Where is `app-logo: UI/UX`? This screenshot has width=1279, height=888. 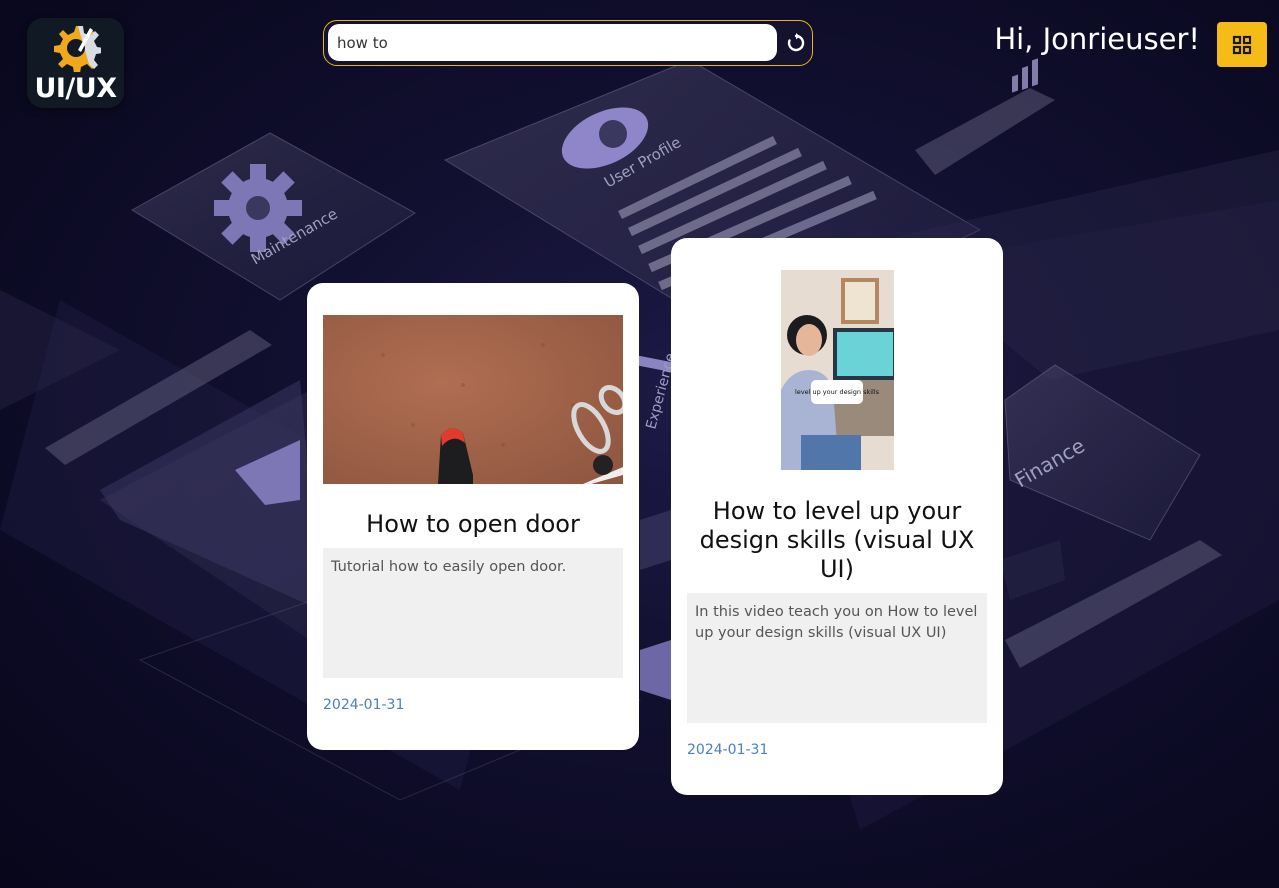
app-logo: UI/UX is located at coordinates (75, 63).